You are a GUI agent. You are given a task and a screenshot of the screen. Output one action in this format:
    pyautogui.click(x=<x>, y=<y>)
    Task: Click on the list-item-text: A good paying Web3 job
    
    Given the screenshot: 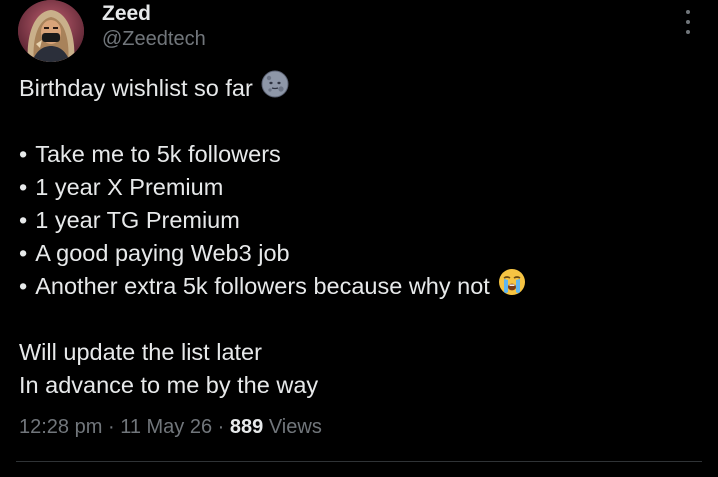 What is the action you would take?
    pyautogui.click(x=162, y=253)
    